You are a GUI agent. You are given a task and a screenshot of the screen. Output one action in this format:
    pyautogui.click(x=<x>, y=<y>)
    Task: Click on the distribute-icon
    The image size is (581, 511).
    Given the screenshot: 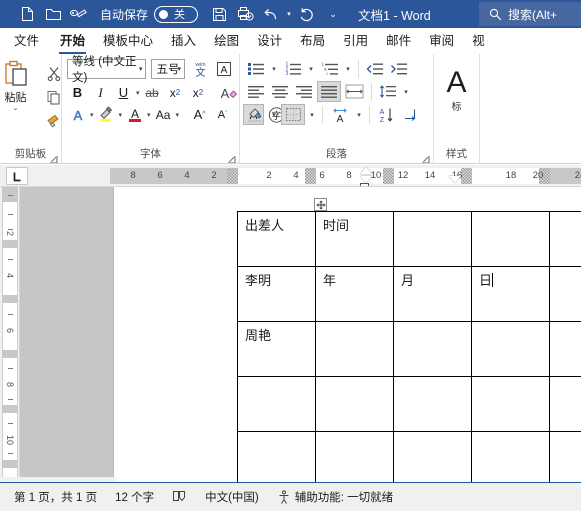 What is the action you would take?
    pyautogui.click(x=354, y=91)
    